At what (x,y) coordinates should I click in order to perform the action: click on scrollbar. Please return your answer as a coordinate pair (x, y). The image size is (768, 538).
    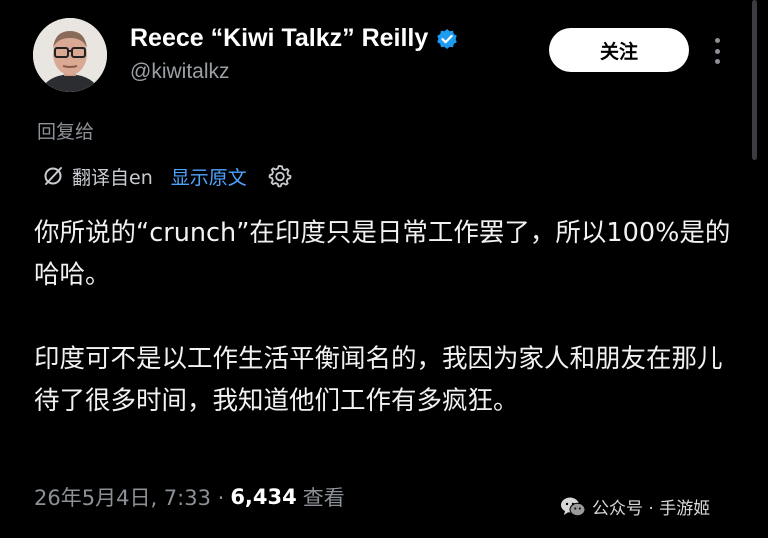
    Looking at the image, I should click on (754, 80).